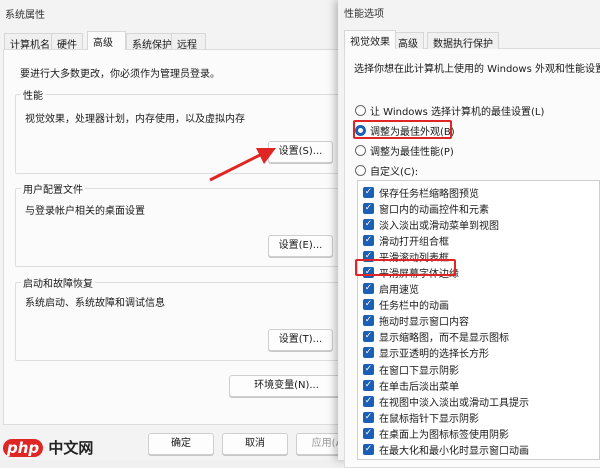 The image size is (600, 468). I want to click on effect-label: 启用速览, so click(399, 291).